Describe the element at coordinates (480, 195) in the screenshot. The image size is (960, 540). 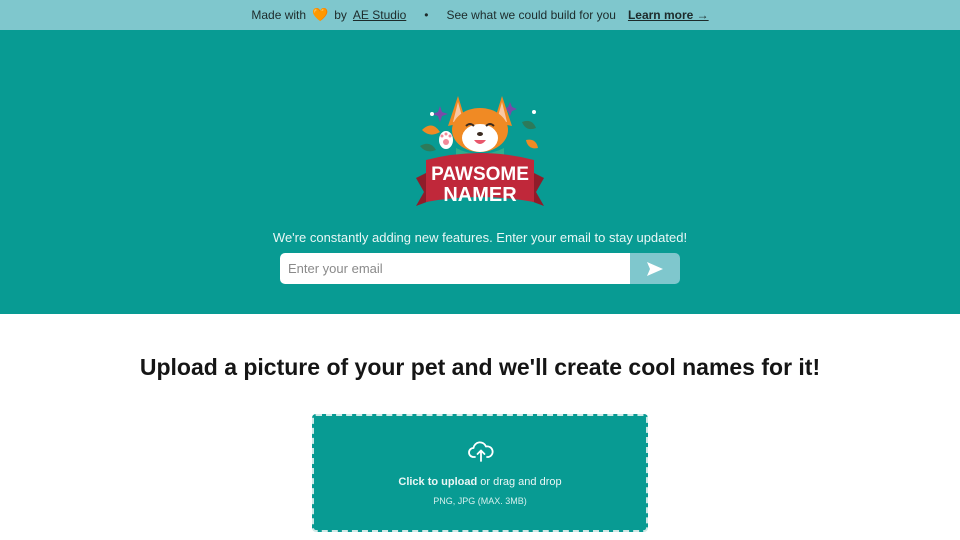
I see `logo-line2: NAMER` at that location.